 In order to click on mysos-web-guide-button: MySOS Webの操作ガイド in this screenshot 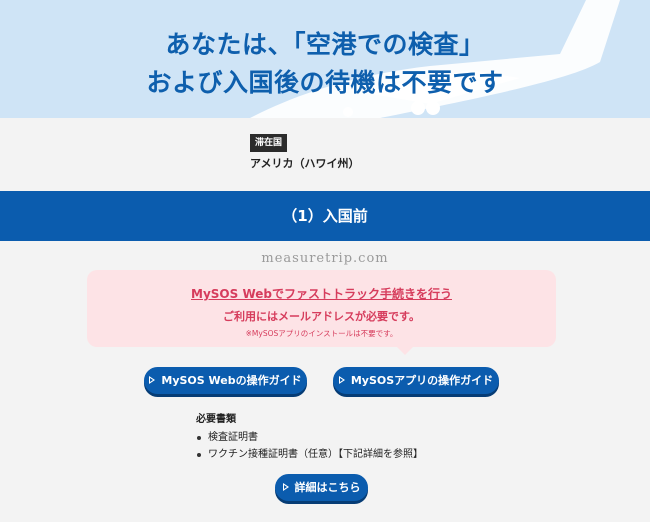, I will do `click(225, 380)`.